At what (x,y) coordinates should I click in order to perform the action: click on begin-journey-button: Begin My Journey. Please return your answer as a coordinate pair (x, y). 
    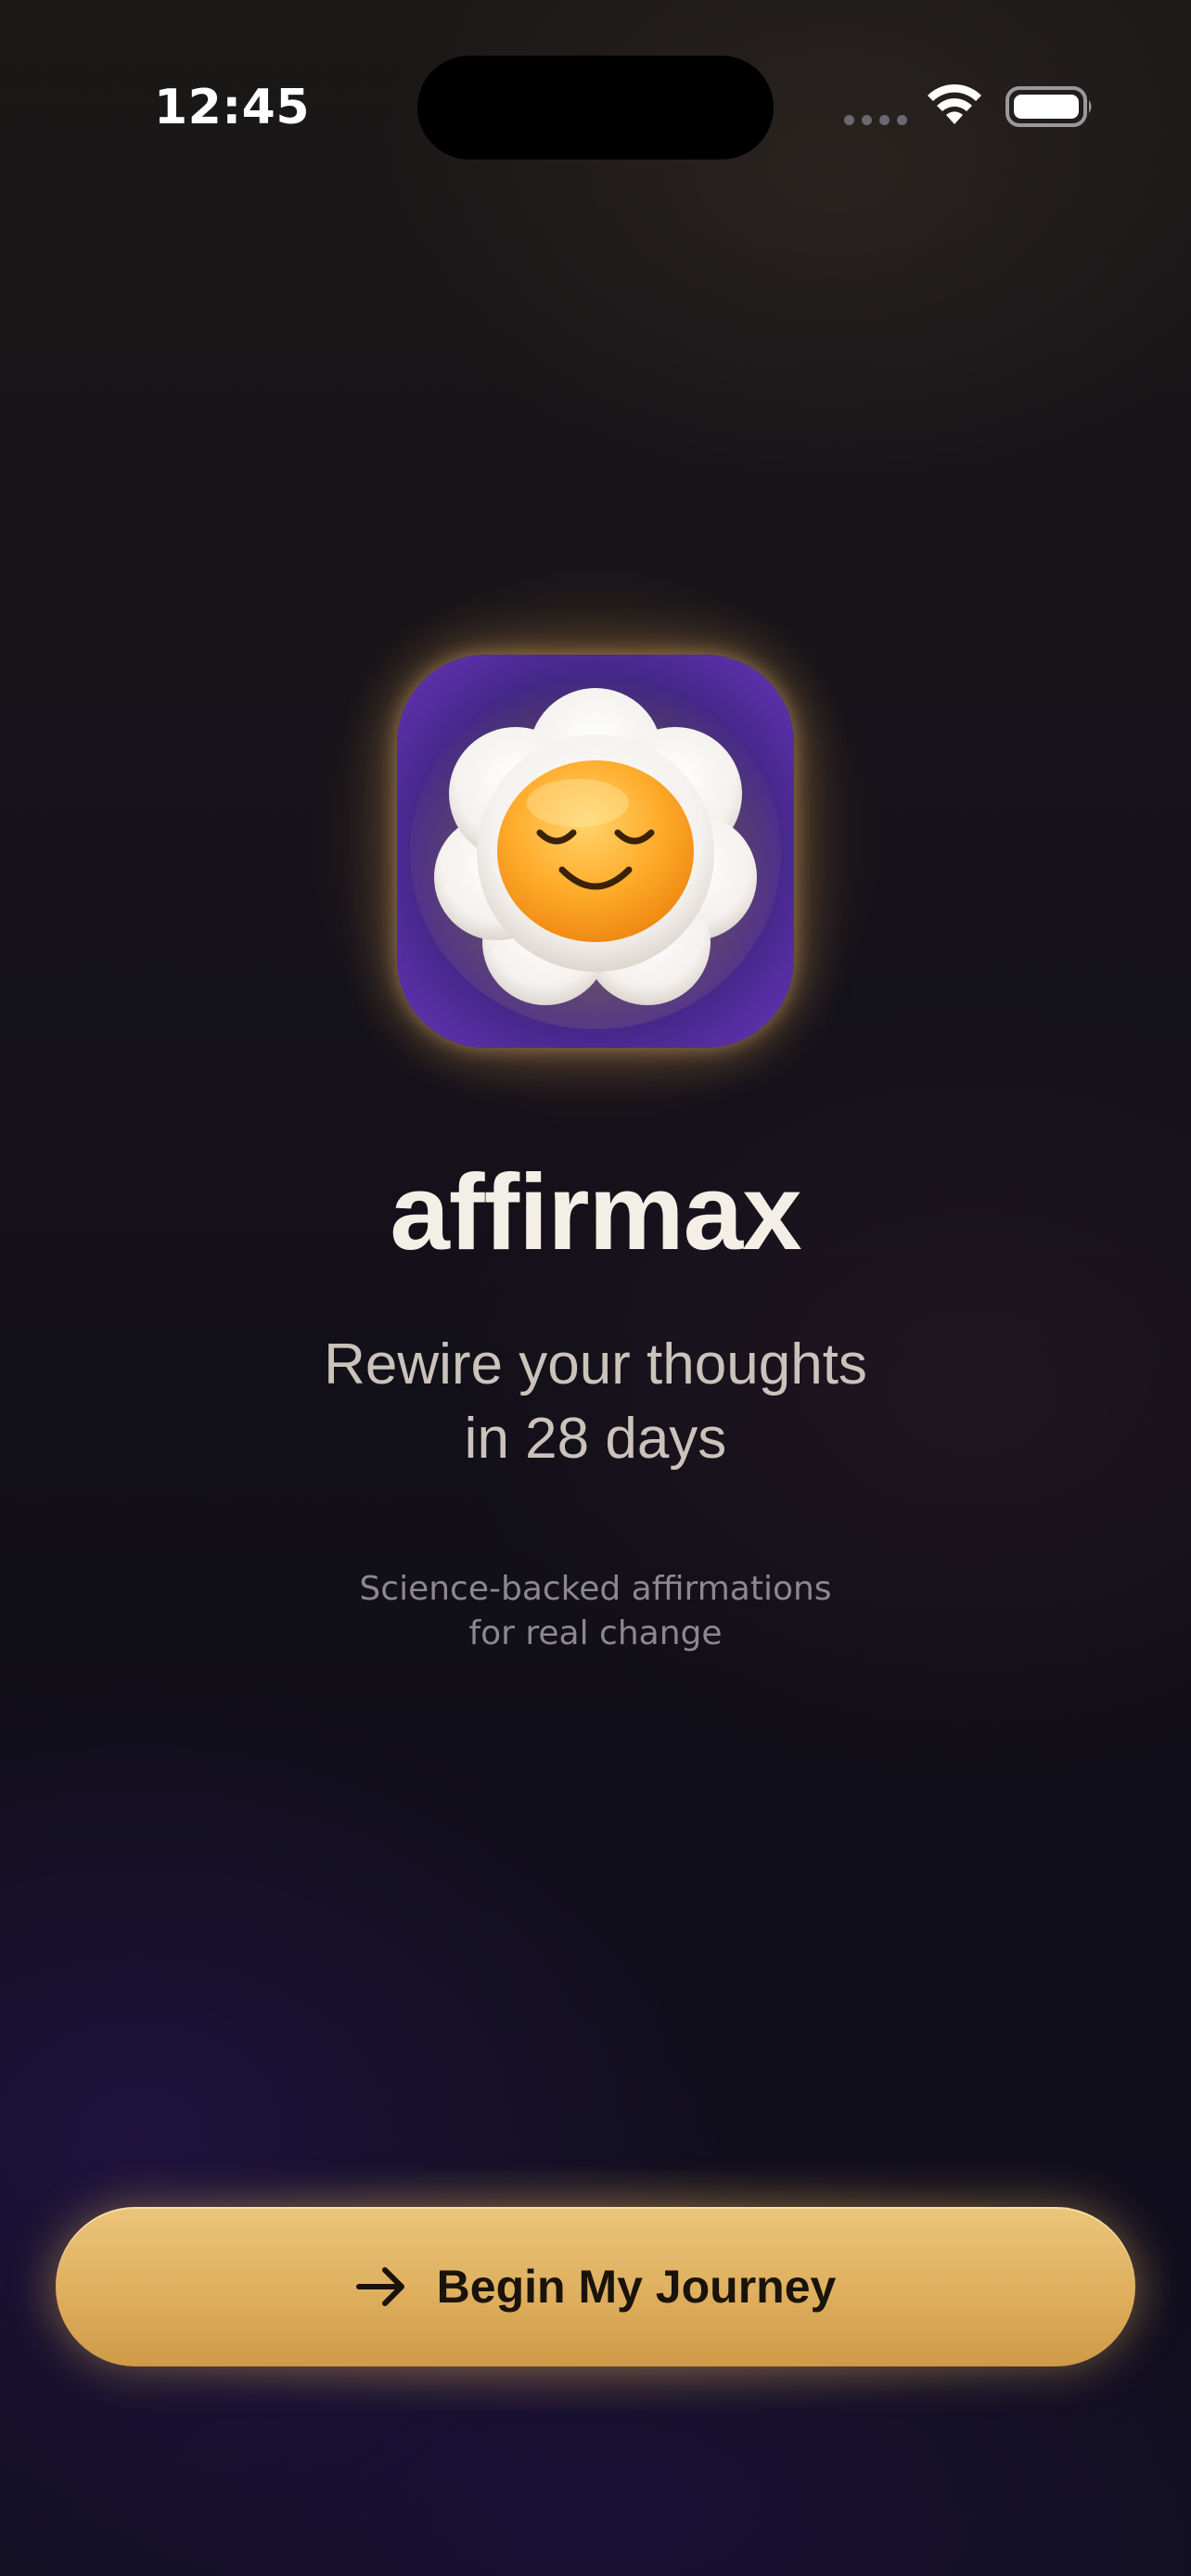
    Looking at the image, I should click on (595, 2286).